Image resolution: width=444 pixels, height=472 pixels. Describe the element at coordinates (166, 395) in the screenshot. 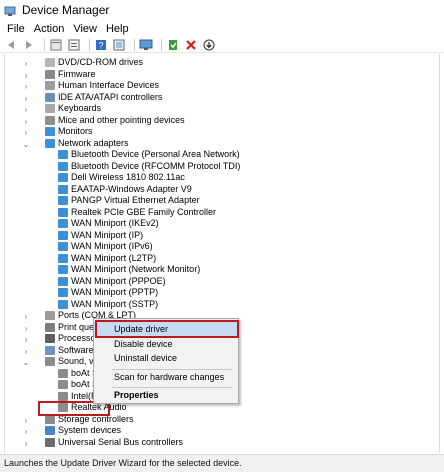

I see `menu-item-properties: Properties` at that location.